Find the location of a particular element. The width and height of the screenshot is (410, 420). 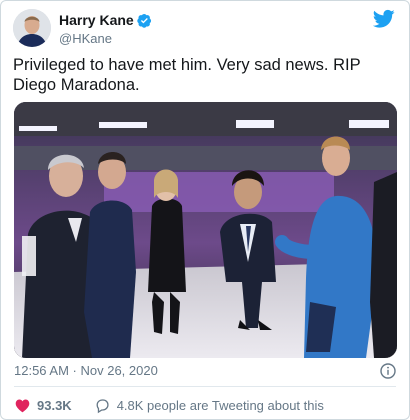

user-handle: @HKane is located at coordinates (105, 38).